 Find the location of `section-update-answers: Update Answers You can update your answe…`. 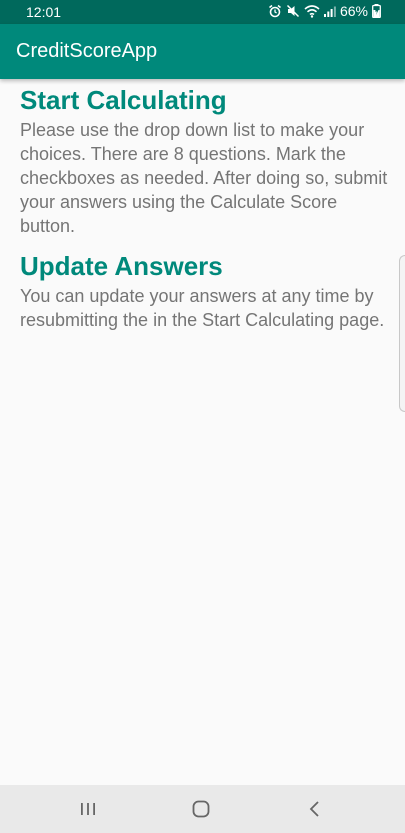

section-update-answers: Update Answers You can update your answe… is located at coordinates (205, 291).